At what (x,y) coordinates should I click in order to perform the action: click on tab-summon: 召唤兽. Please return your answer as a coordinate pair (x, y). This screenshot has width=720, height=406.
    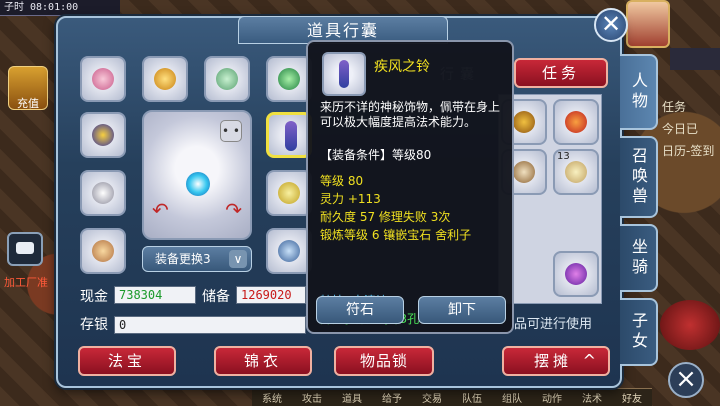
    Looking at the image, I should click on (639, 177).